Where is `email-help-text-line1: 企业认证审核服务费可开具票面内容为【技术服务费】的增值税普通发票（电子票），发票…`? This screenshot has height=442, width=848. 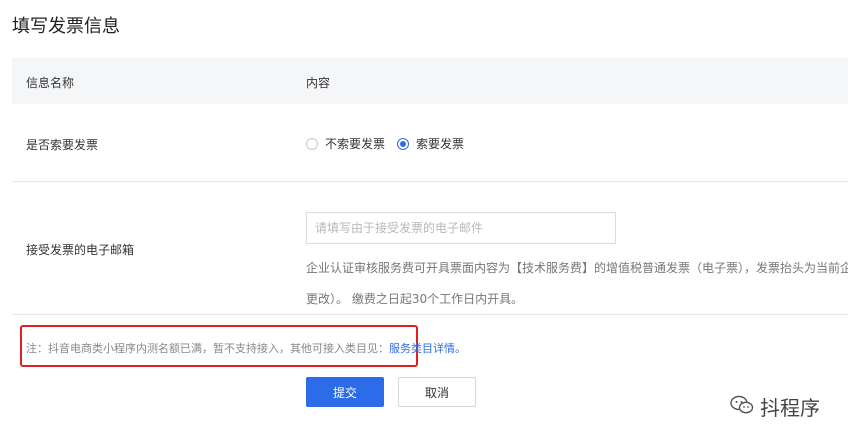 email-help-text-line1: 企业认证审核服务费可开具票面内容为【技术服务费】的增值税普通发票（电子票），发票… is located at coordinates (577, 268).